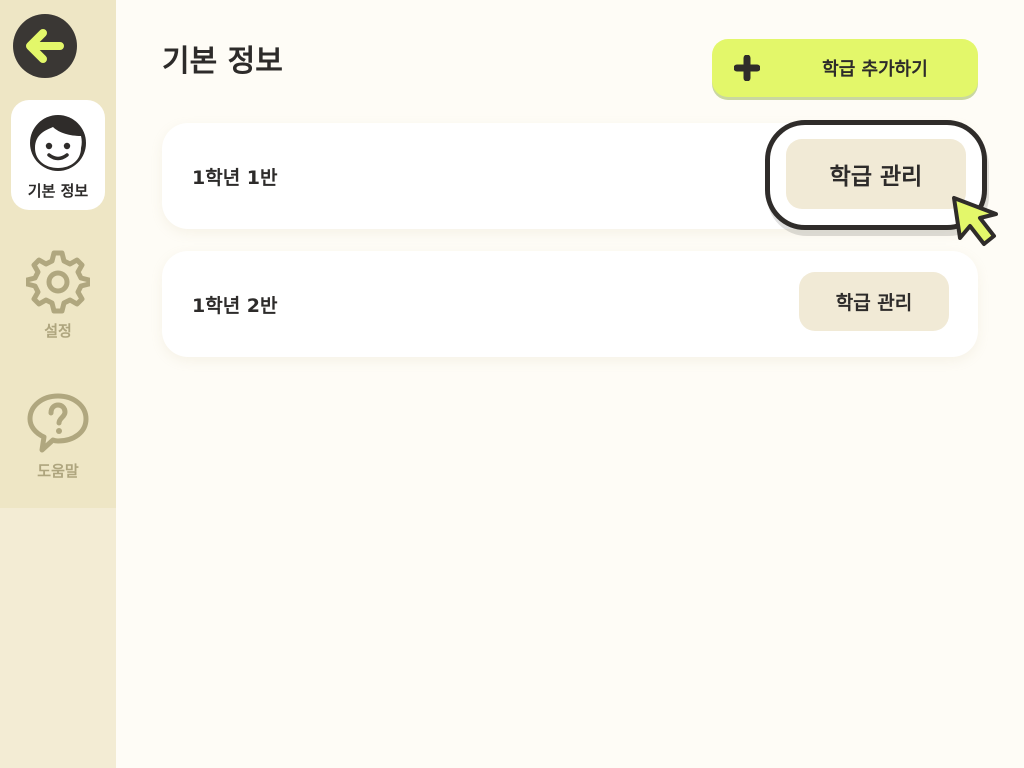 This screenshot has width=1024, height=768. Describe the element at coordinates (235, 305) in the screenshot. I see `class-name: 1학년 2반` at that location.